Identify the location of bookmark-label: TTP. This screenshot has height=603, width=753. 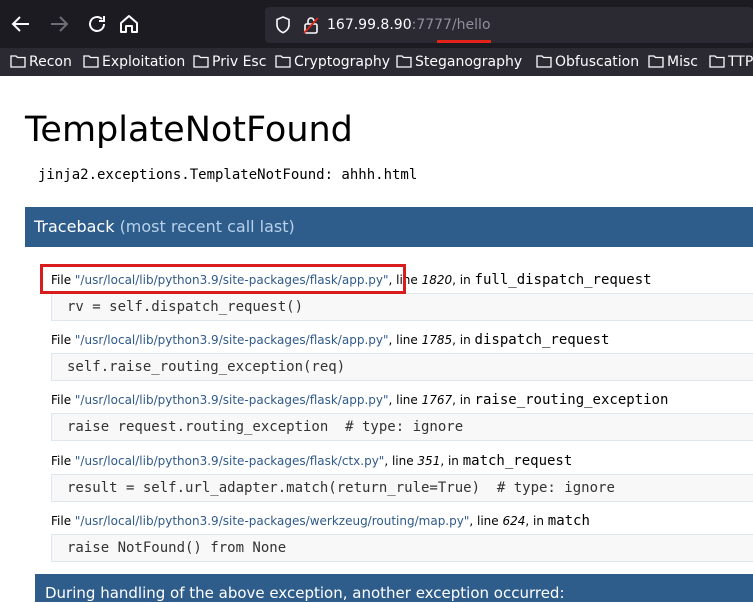
(740, 62).